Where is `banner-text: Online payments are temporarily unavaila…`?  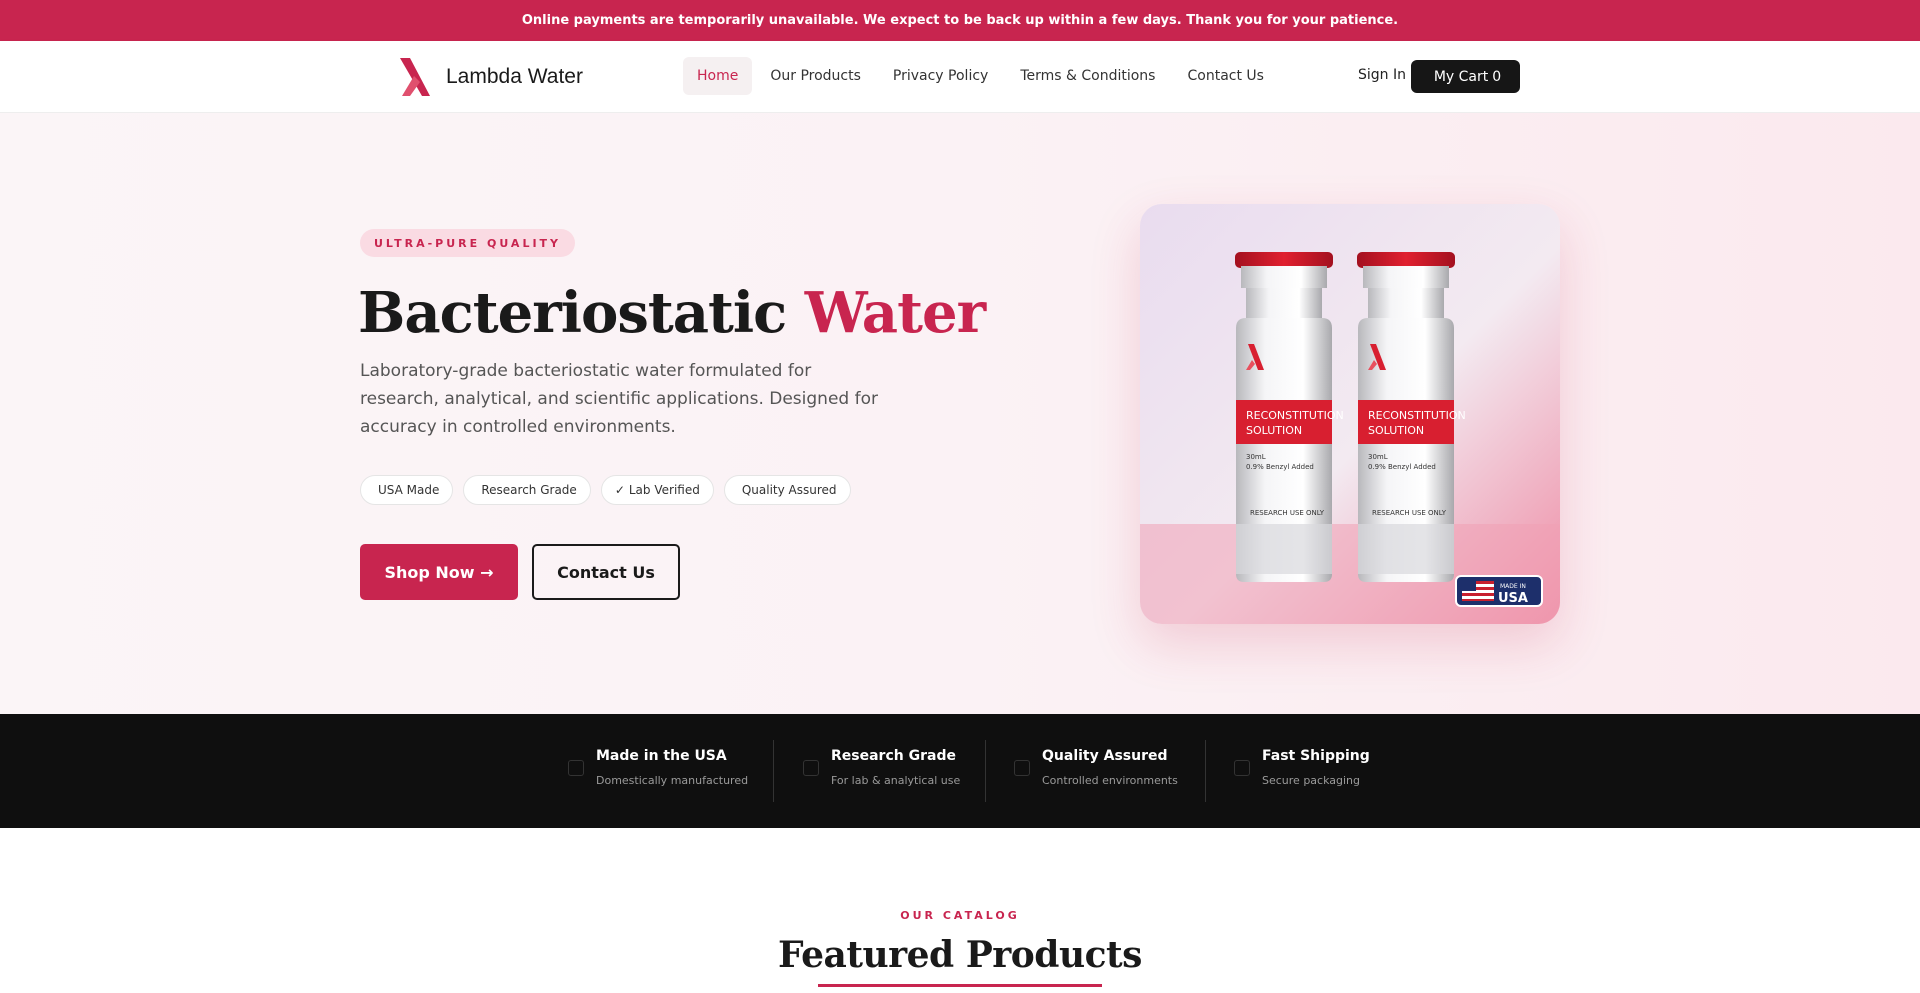
banner-text: Online payments are temporarily unavaila… is located at coordinates (960, 20).